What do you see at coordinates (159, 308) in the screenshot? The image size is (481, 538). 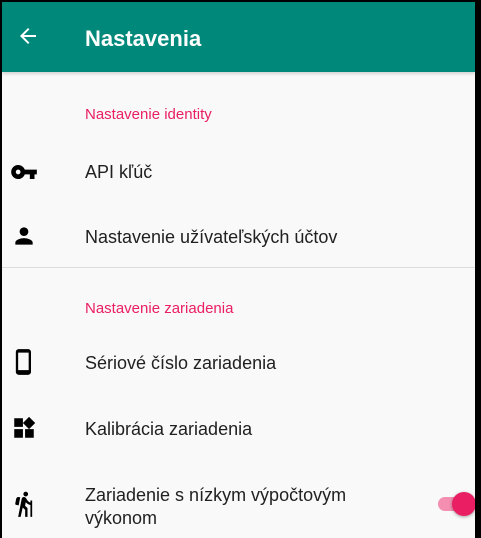 I see `section-header-device: Nastavenie zariadenia` at bounding box center [159, 308].